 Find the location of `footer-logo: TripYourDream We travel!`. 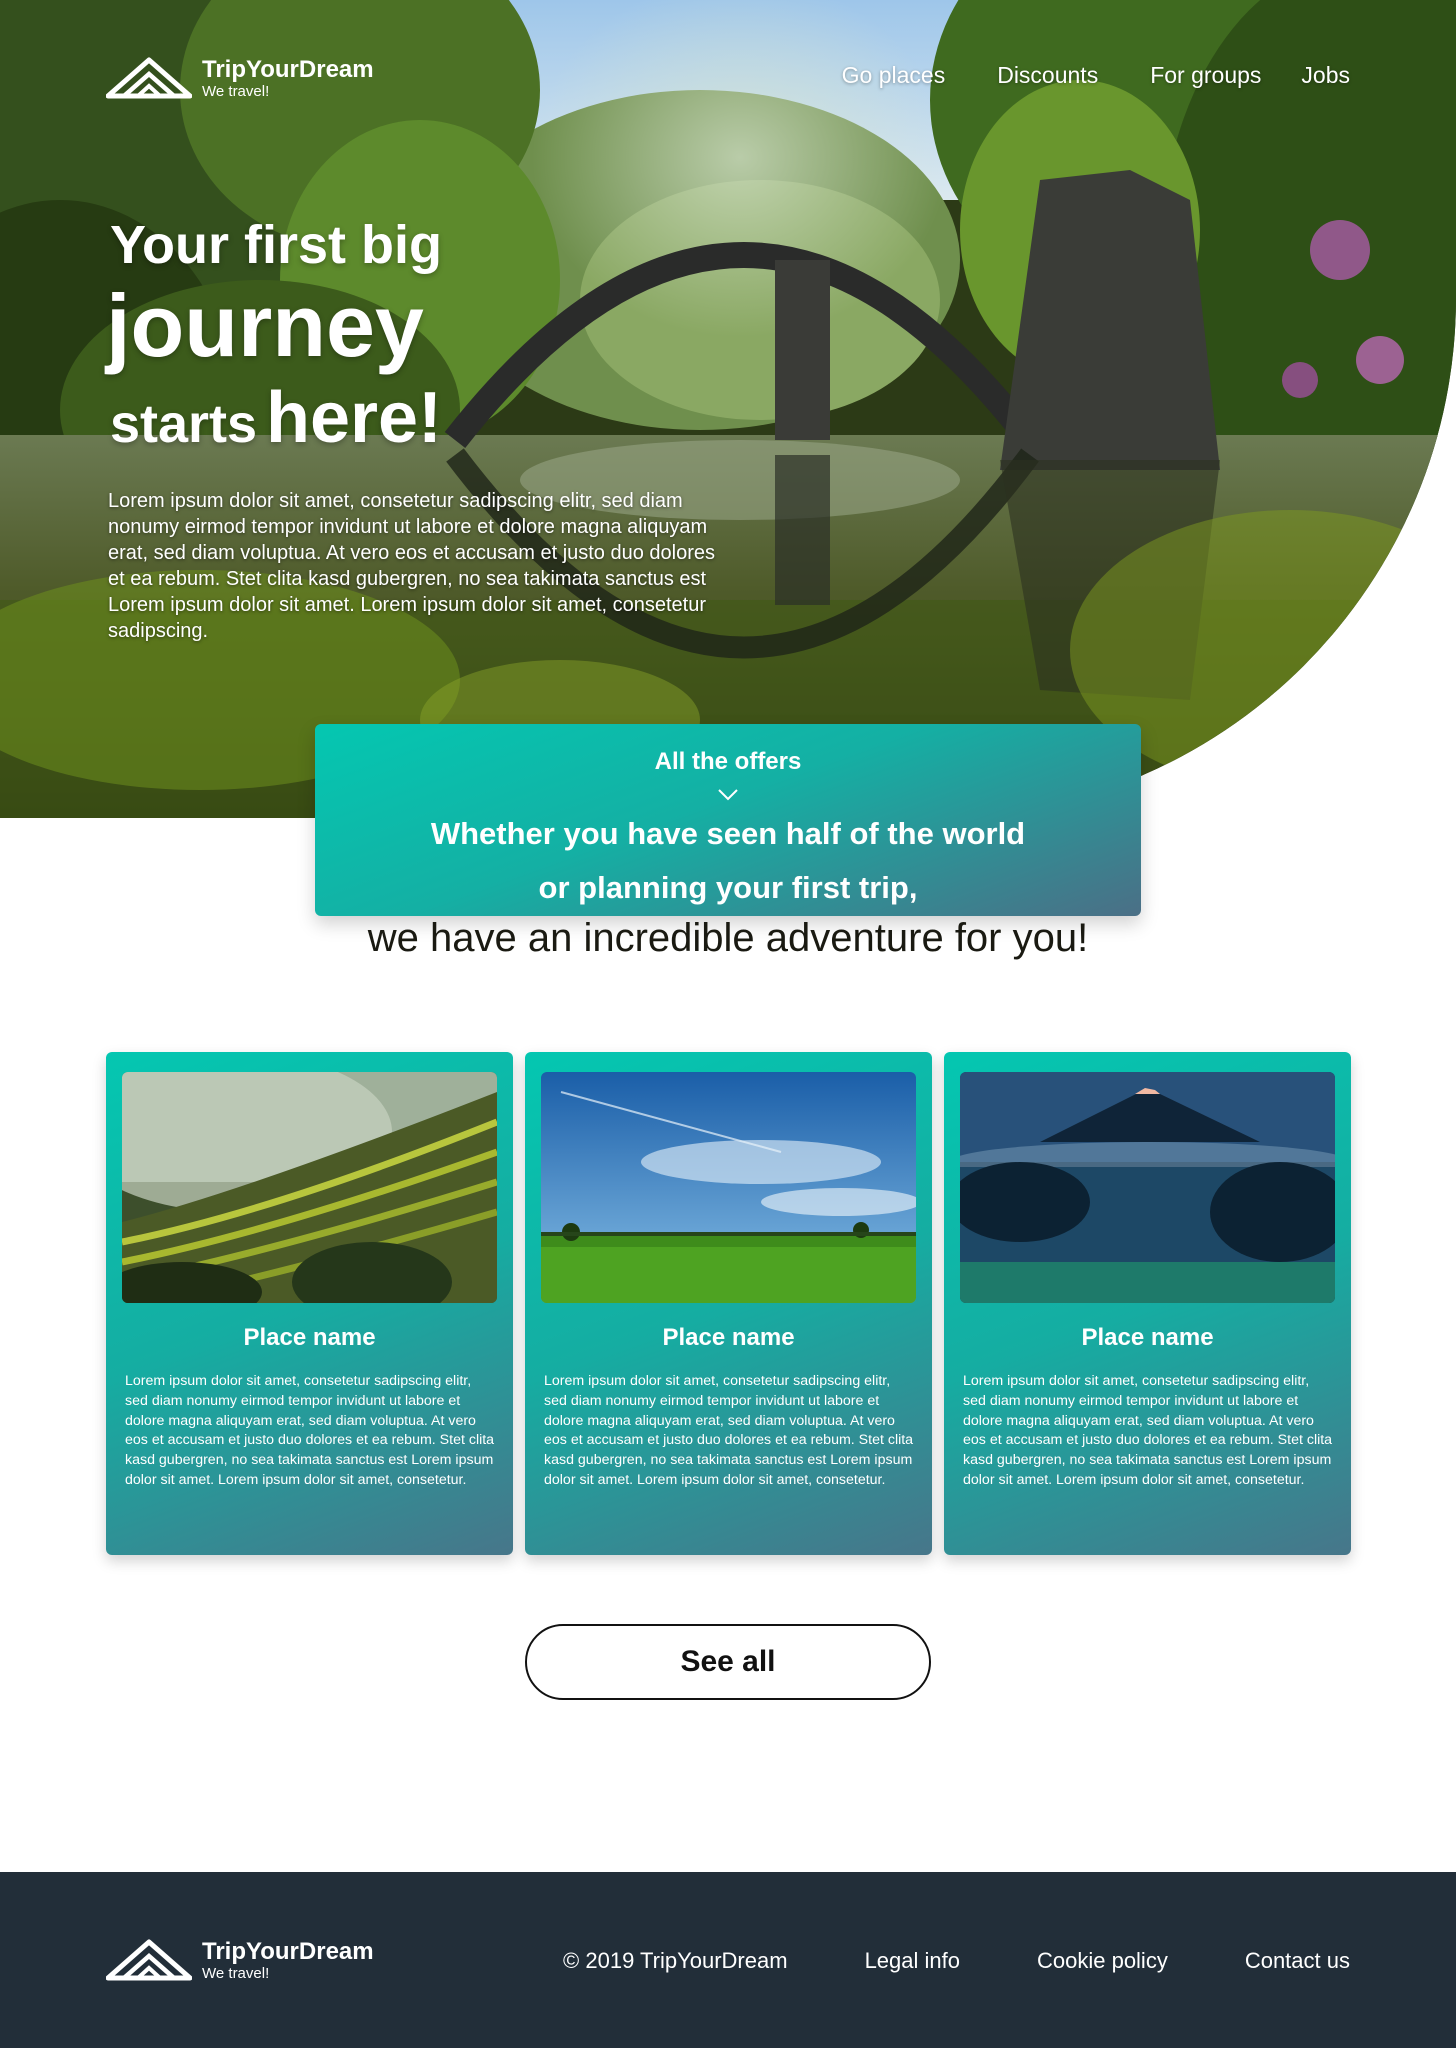

footer-logo: TripYourDream We travel! is located at coordinates (240, 1960).